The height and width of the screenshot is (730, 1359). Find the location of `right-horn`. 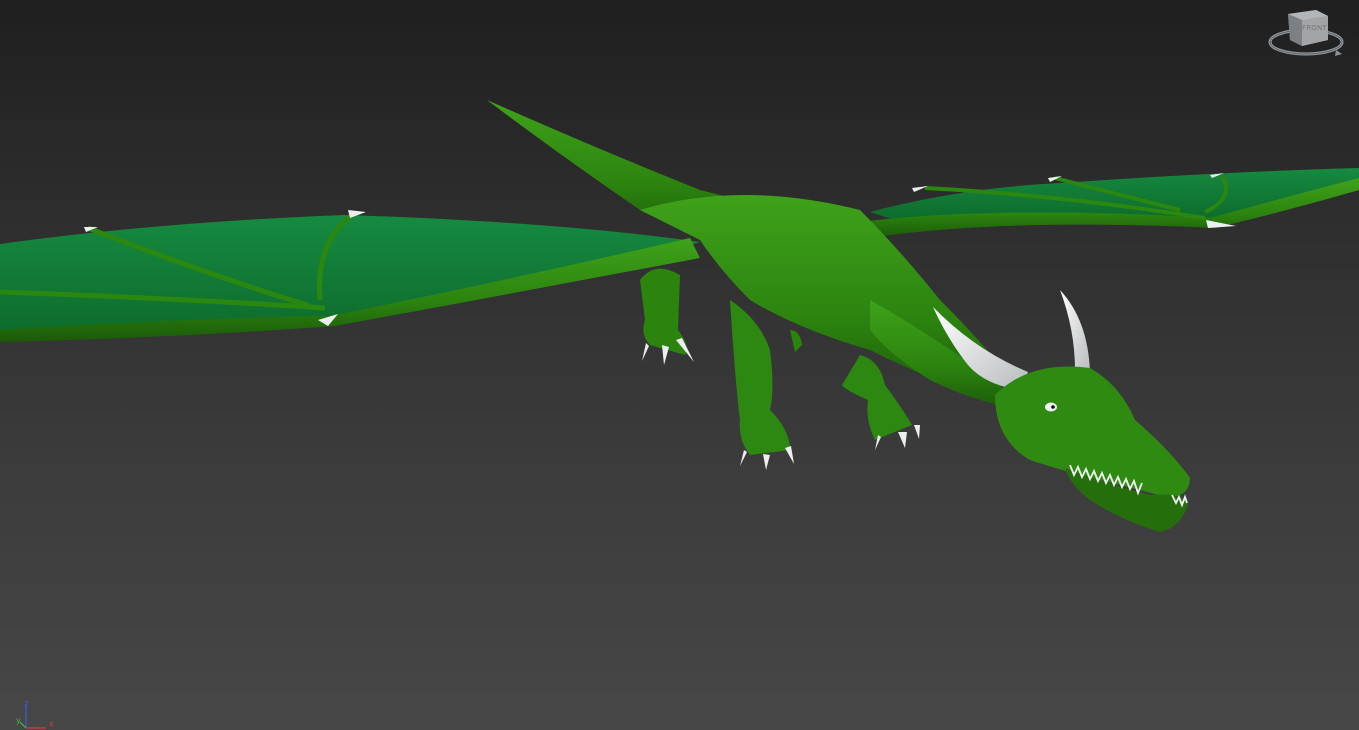

right-horn is located at coordinates (1075, 331).